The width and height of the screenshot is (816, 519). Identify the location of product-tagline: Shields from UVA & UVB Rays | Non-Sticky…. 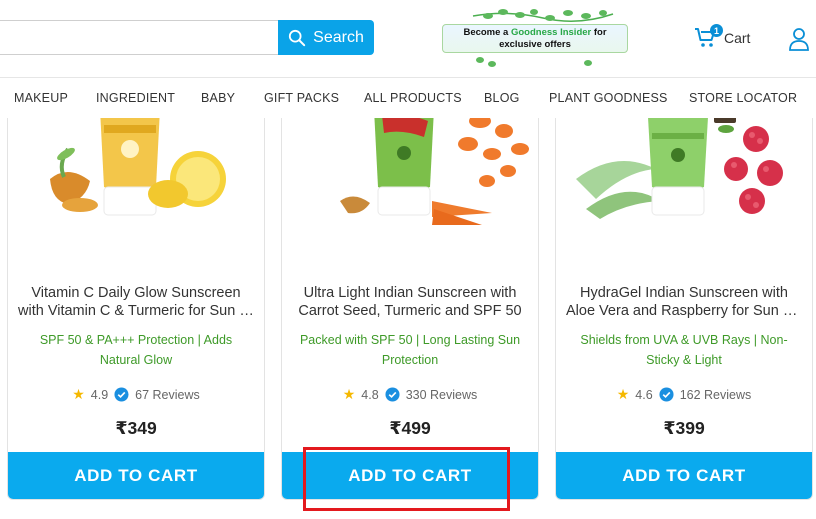
(684, 350).